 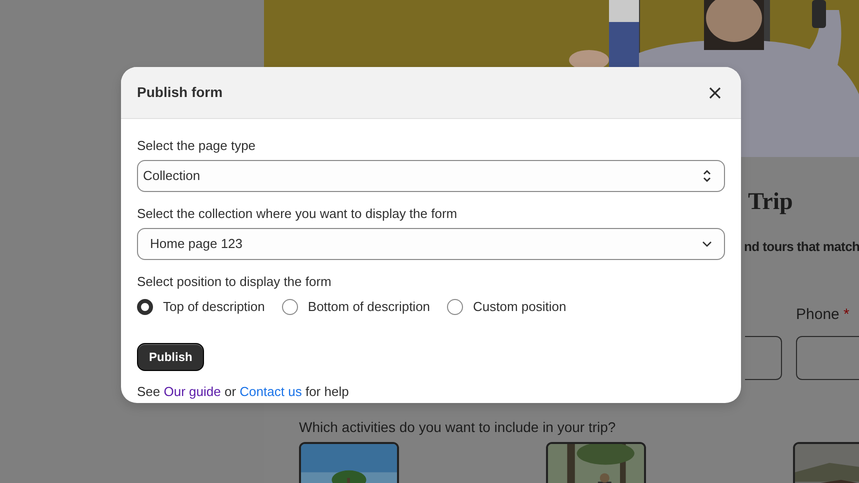 What do you see at coordinates (297, 214) in the screenshot?
I see `field-label: Select the collection where you want to display the form` at bounding box center [297, 214].